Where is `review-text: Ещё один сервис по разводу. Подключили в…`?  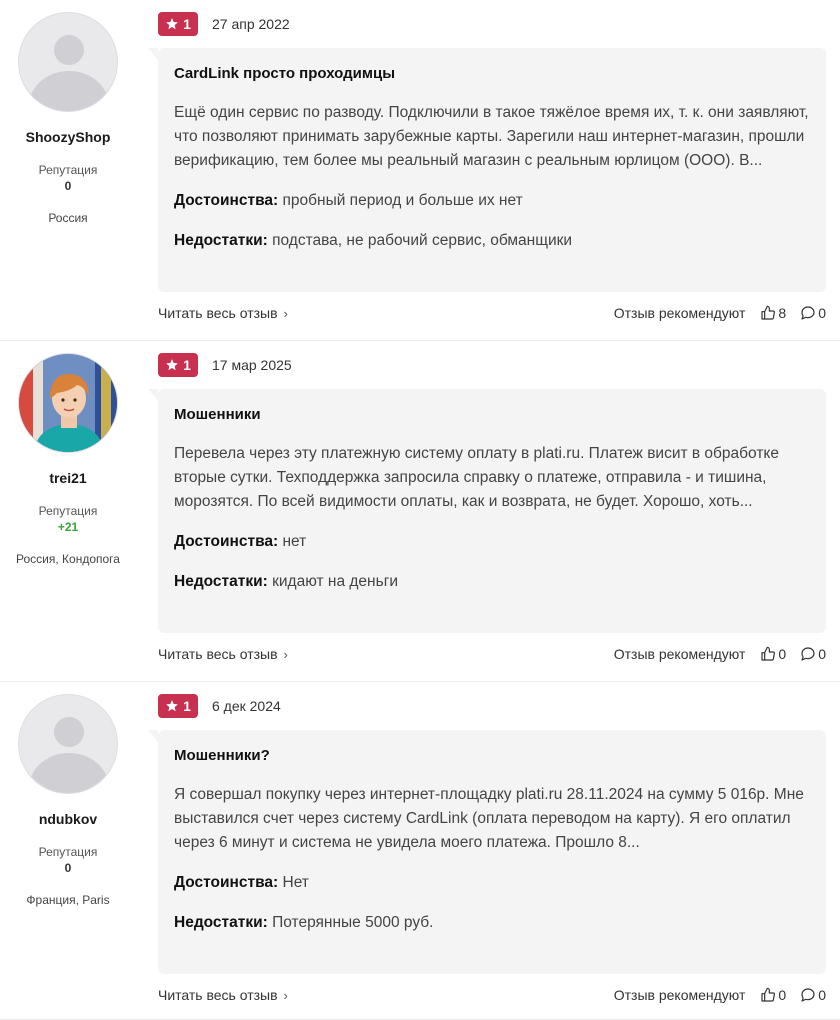 review-text: Ещё один сервис по разводу. Подключили в… is located at coordinates (491, 136).